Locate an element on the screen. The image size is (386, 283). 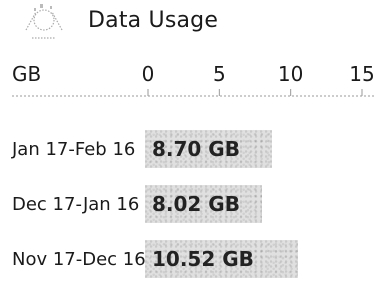
axis-unit-label: GB is located at coordinates (27, 74).